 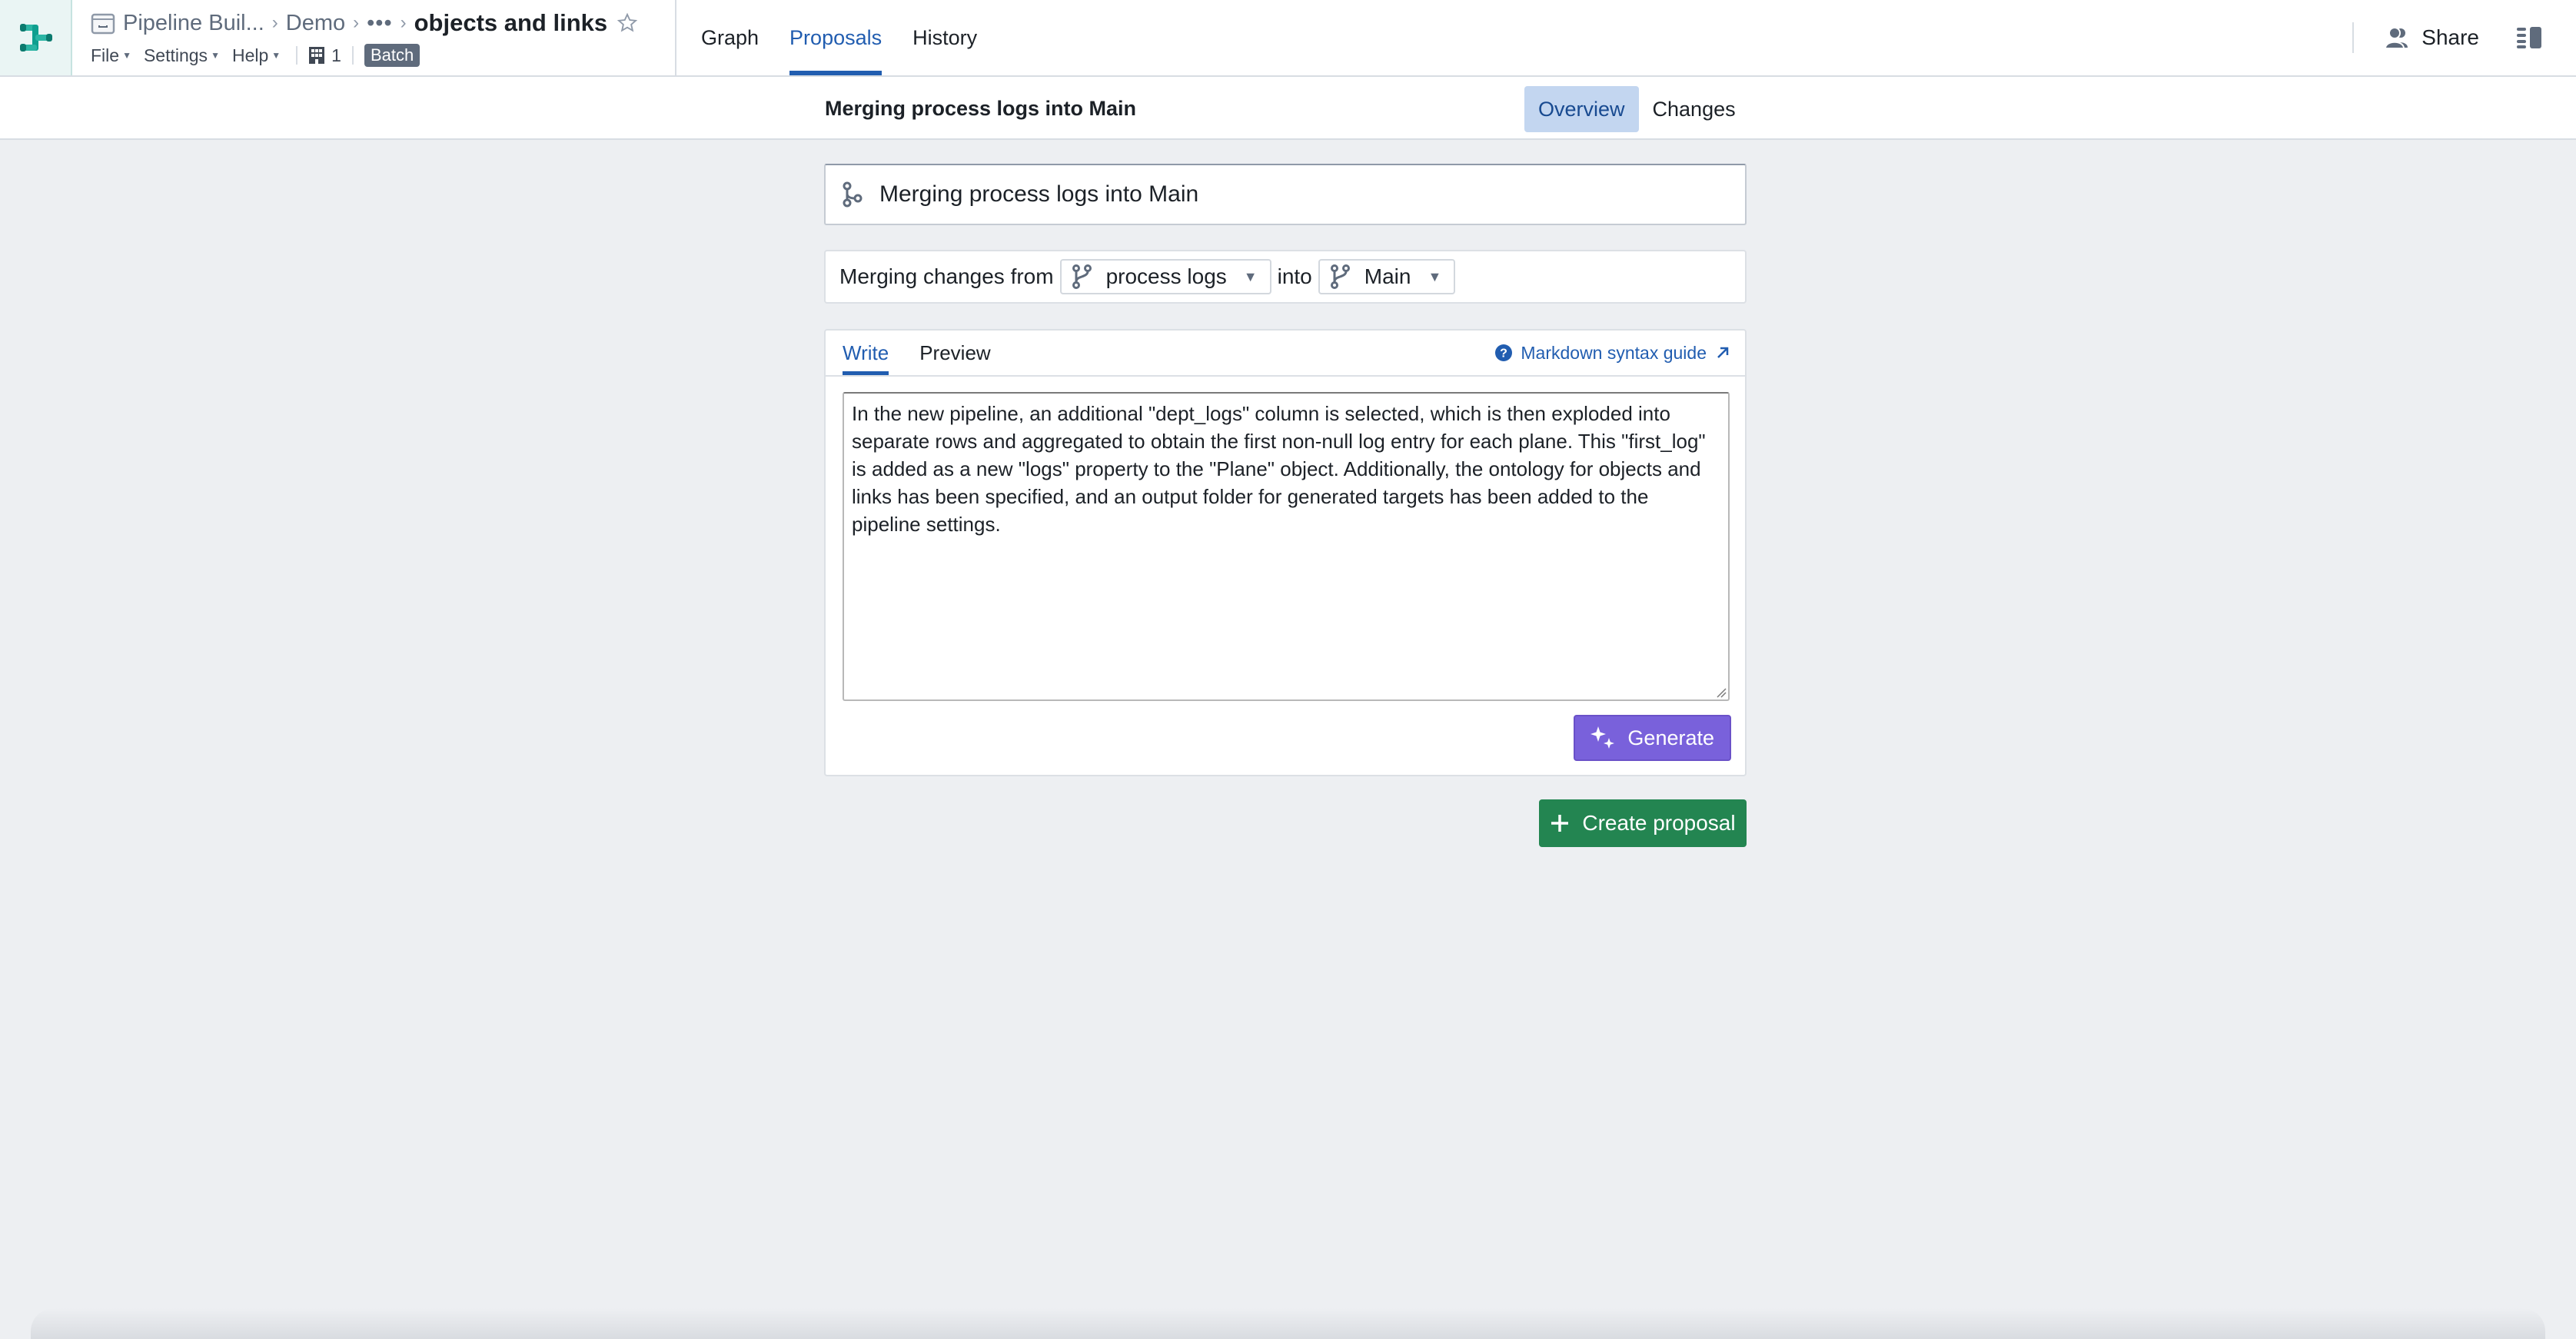 I want to click on menu-file: File ▼, so click(x=111, y=55).